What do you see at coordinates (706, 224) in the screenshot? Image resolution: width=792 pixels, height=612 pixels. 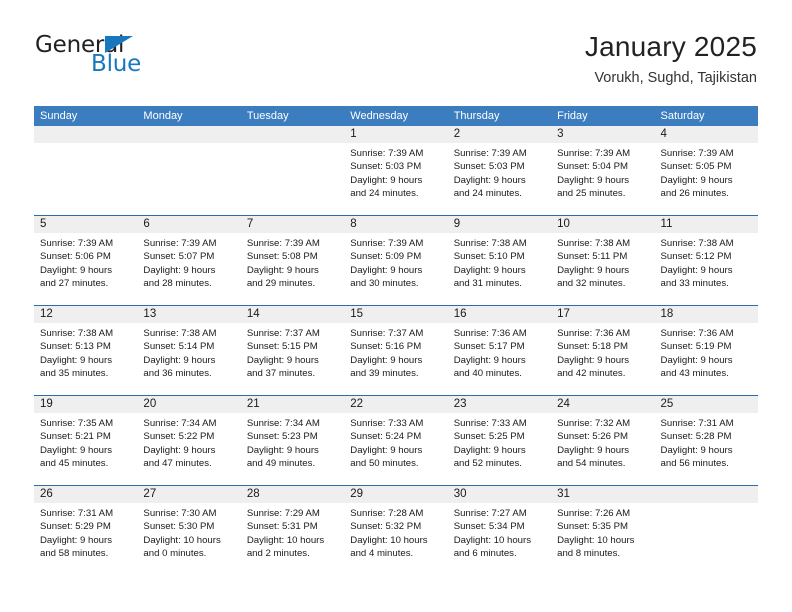 I see `day-number: 11` at bounding box center [706, 224].